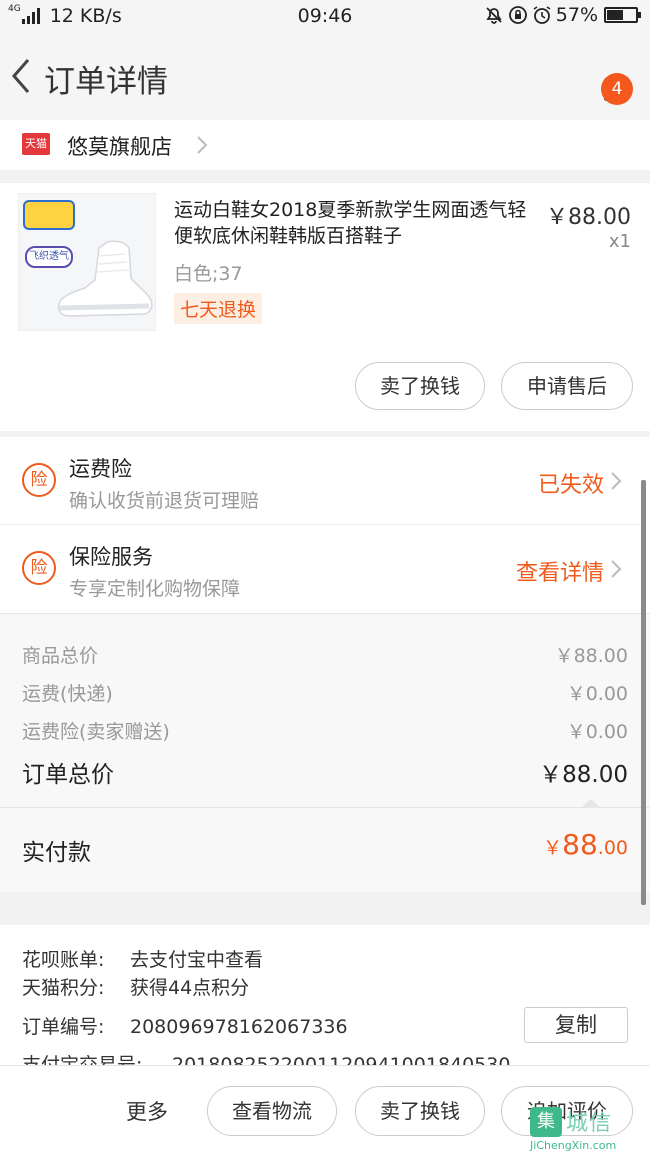 The image size is (650, 1155). What do you see at coordinates (589, 1123) in the screenshot?
I see `watermark-name: 城信` at bounding box center [589, 1123].